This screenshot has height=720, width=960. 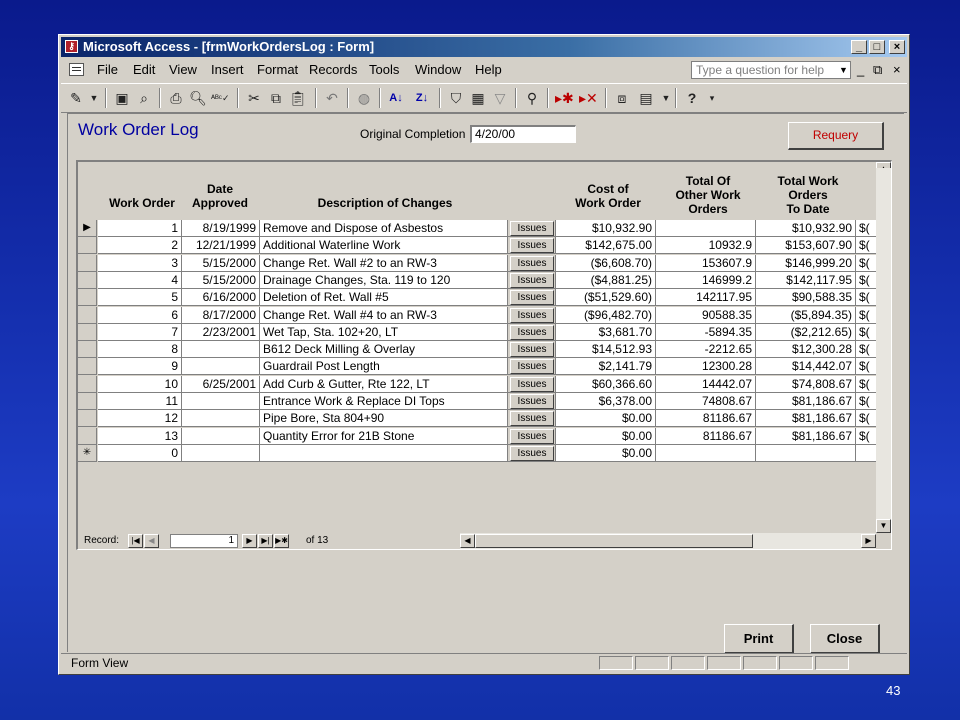 What do you see at coordinates (384, 384) in the screenshot?
I see `description-cell: Add Curb & Gutter, Rte 122, LT` at bounding box center [384, 384].